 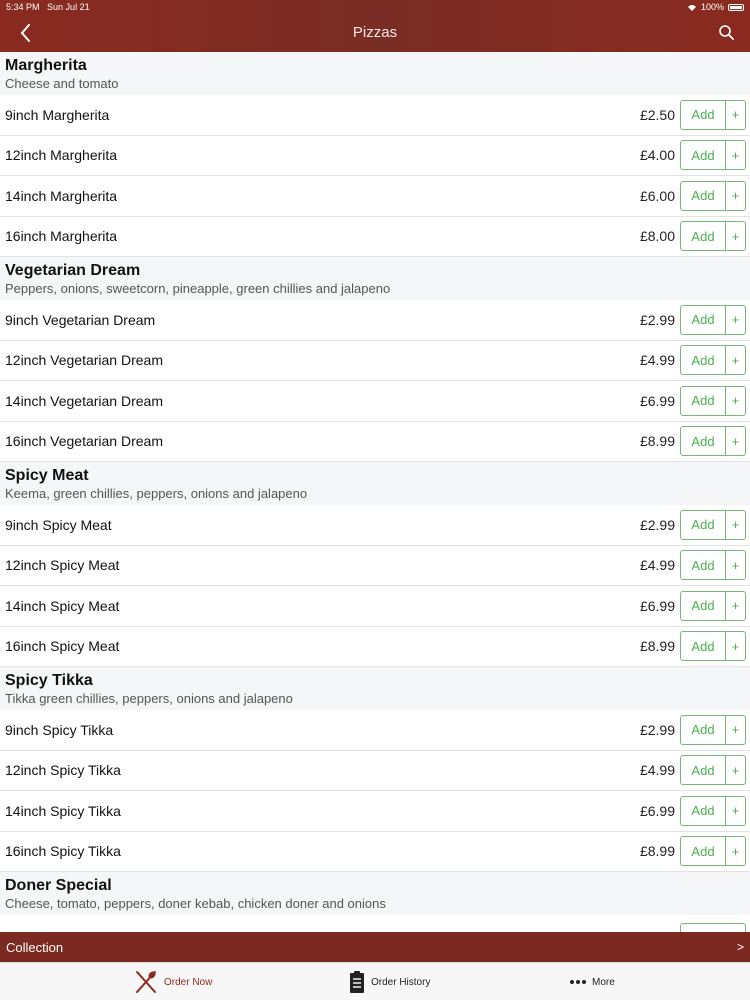 I want to click on menu-item-row: 14inch Spicy Meat £6.99 Add +, so click(x=375, y=606).